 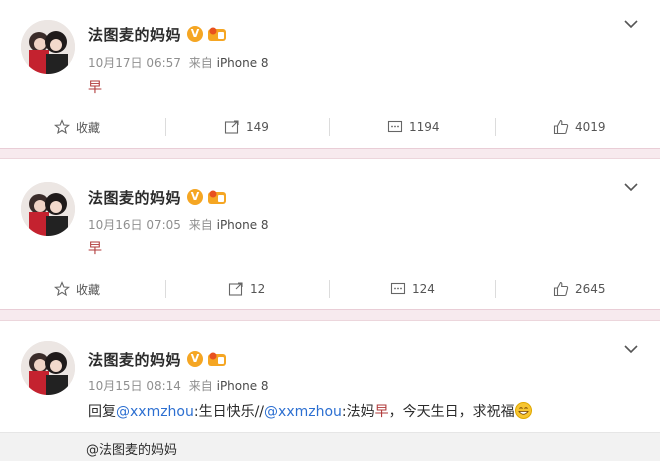 What do you see at coordinates (451, 412) in the screenshot?
I see `post-text: ，今天生日，求祝福` at bounding box center [451, 412].